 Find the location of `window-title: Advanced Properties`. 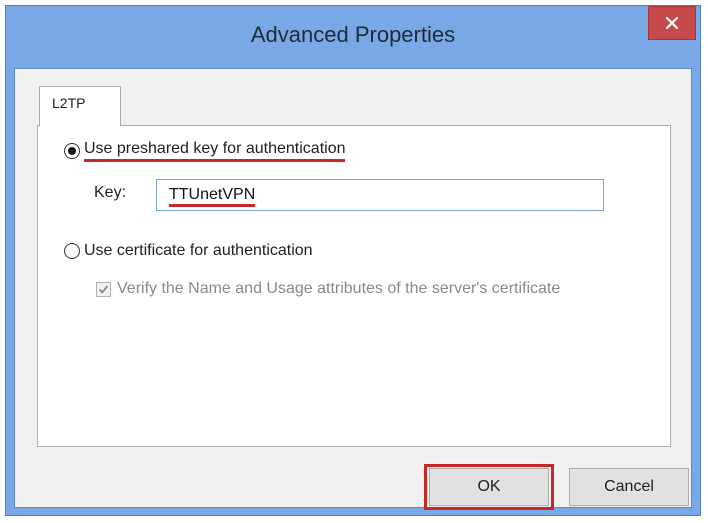

window-title: Advanced Properties is located at coordinates (353, 34).